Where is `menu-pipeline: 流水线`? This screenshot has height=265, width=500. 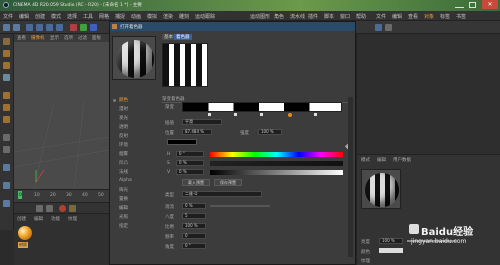 menu-pipeline: 流水线 is located at coordinates (297, 16).